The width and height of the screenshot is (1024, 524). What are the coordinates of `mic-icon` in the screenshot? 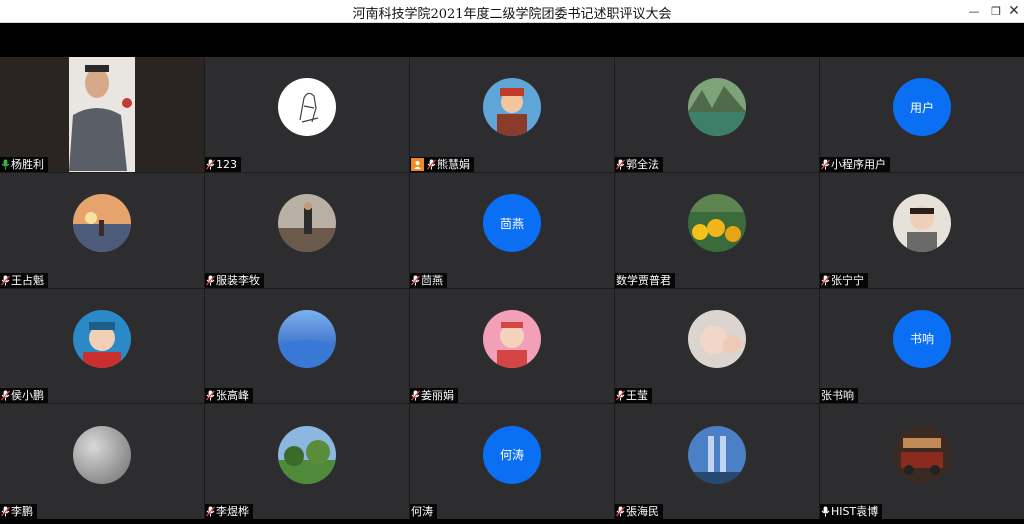 It's located at (825, 511).